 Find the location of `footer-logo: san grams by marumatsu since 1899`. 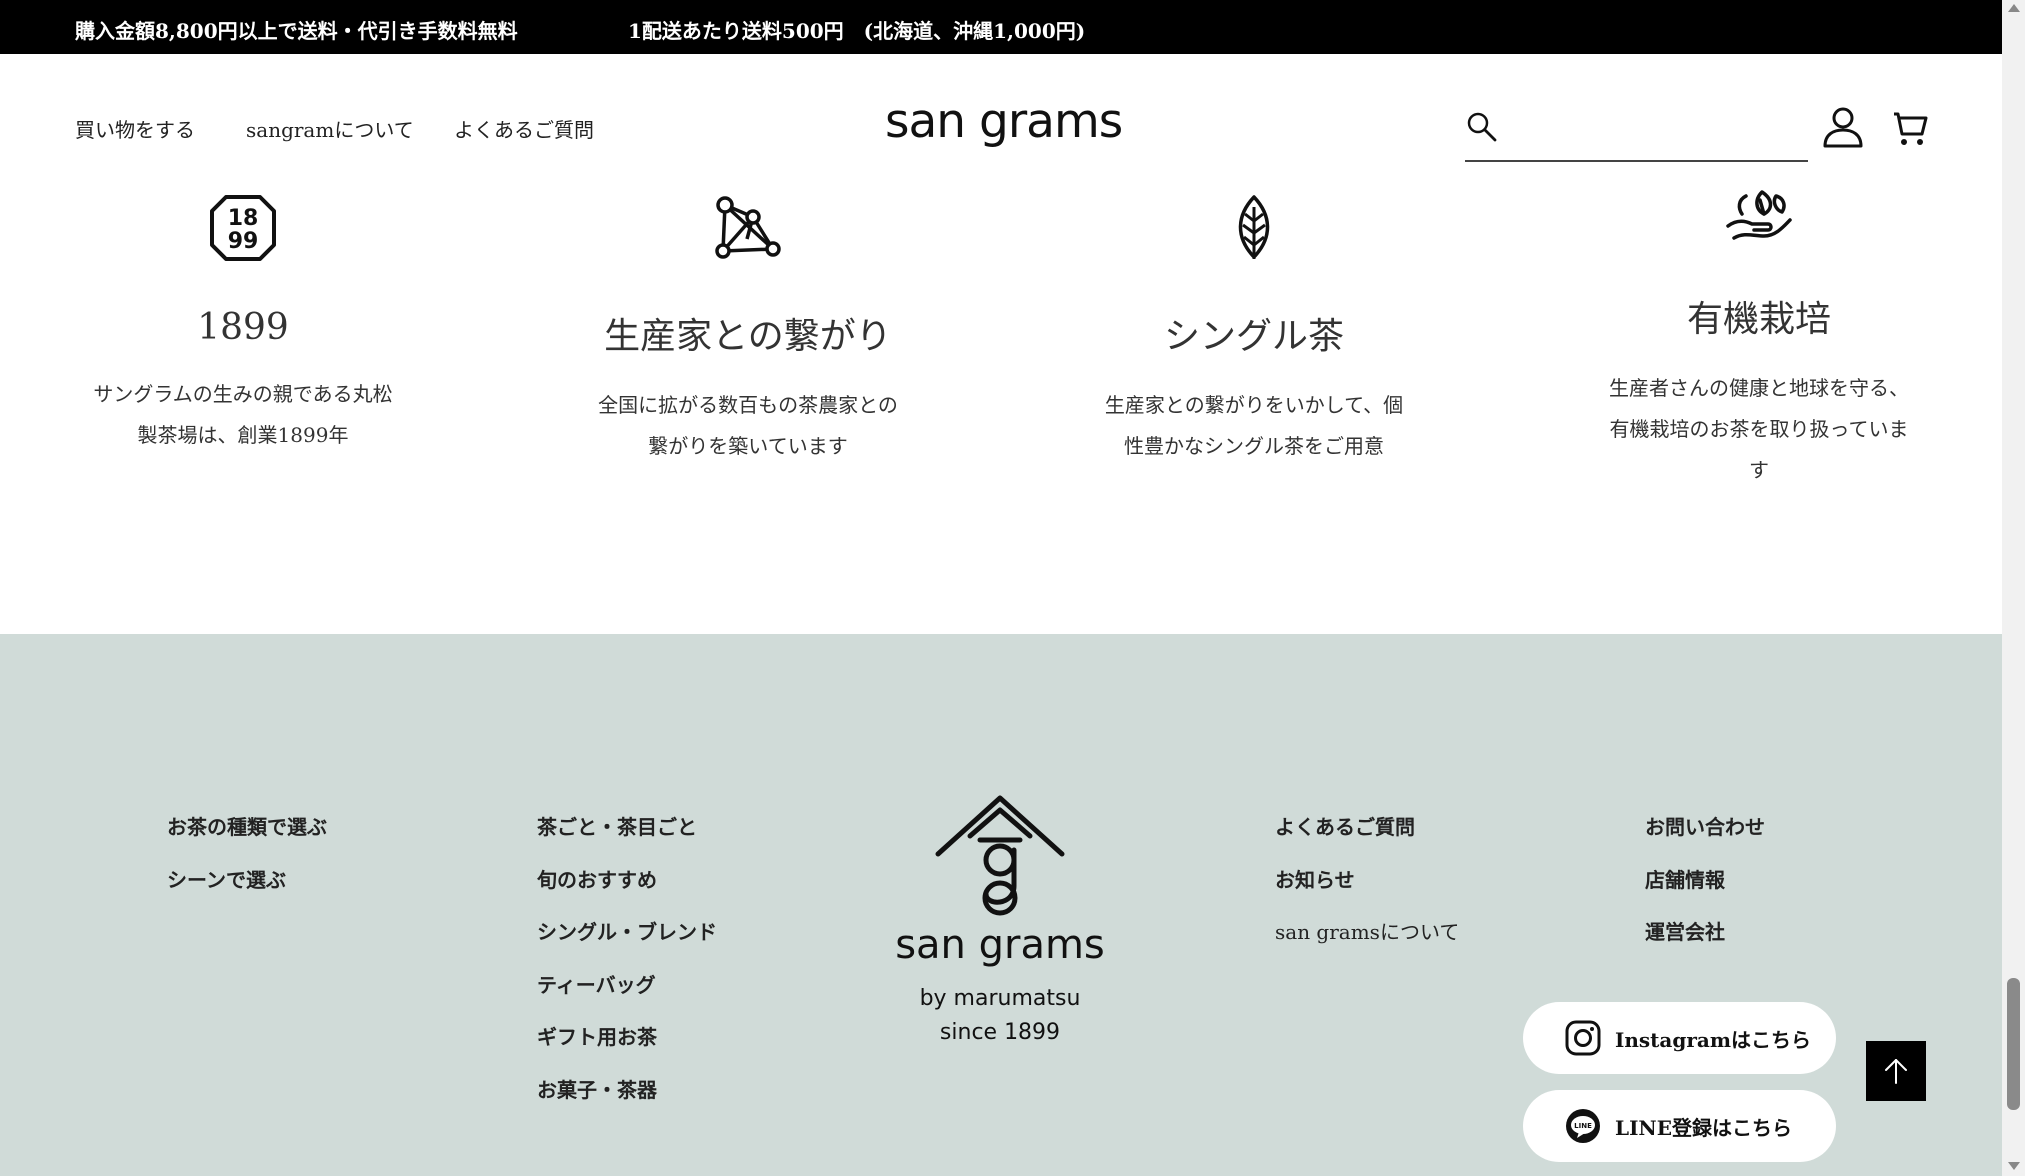

footer-logo: san grams by marumatsu since 1899 is located at coordinates (1000, 922).